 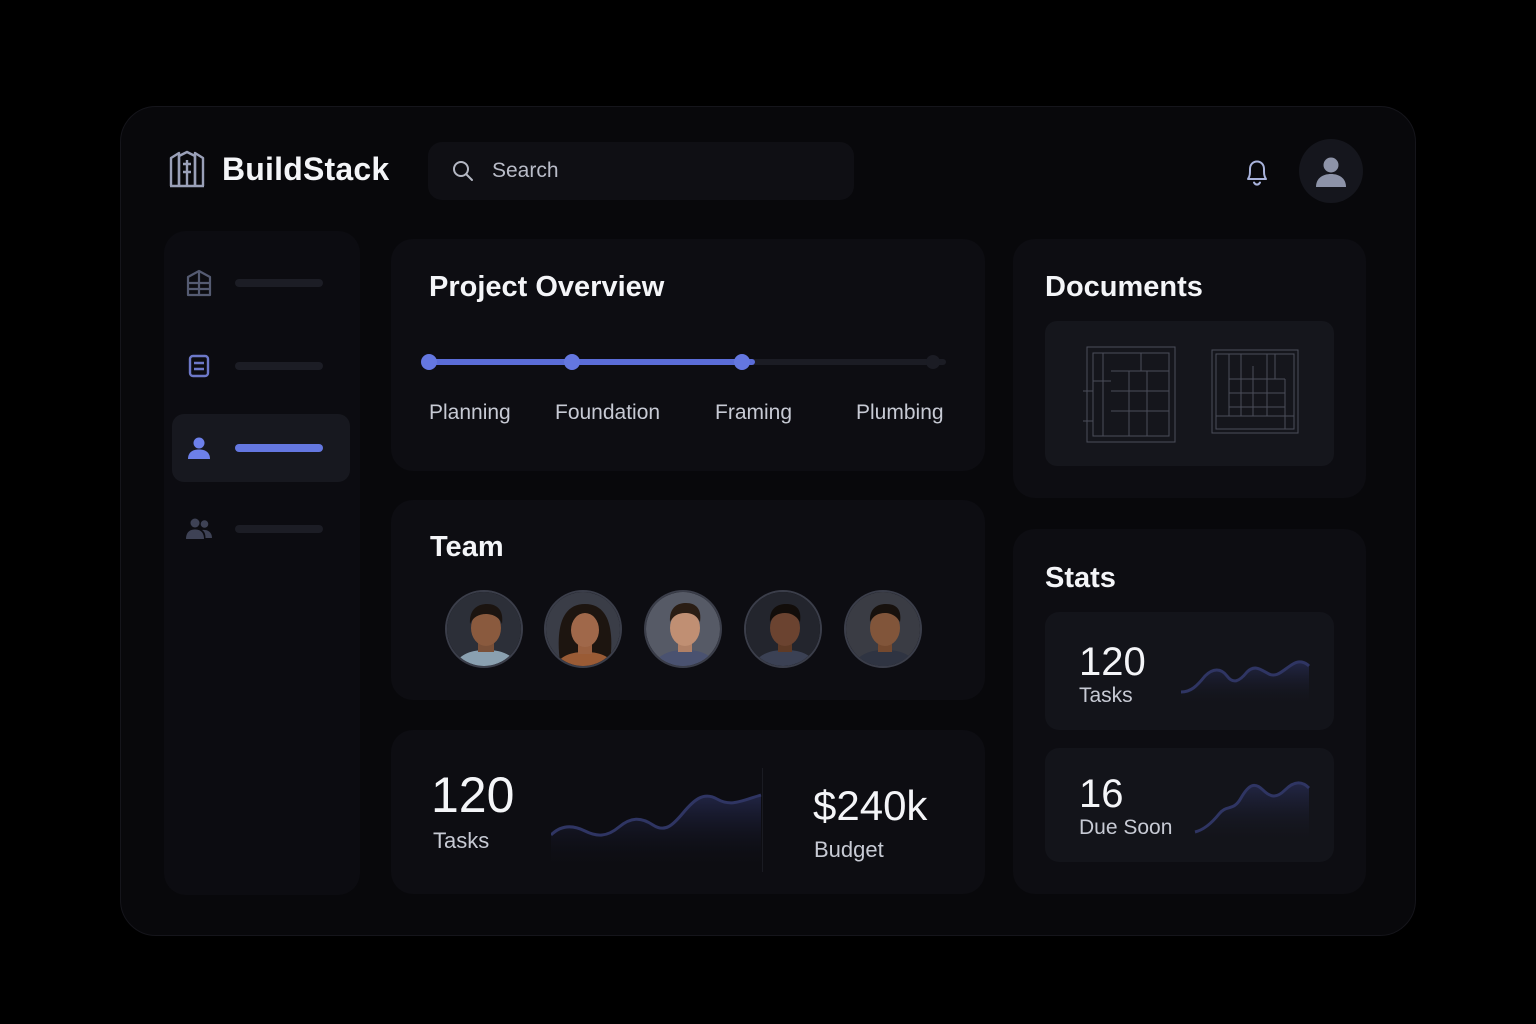 I want to click on stat-value: 120, so click(x=1112, y=662).